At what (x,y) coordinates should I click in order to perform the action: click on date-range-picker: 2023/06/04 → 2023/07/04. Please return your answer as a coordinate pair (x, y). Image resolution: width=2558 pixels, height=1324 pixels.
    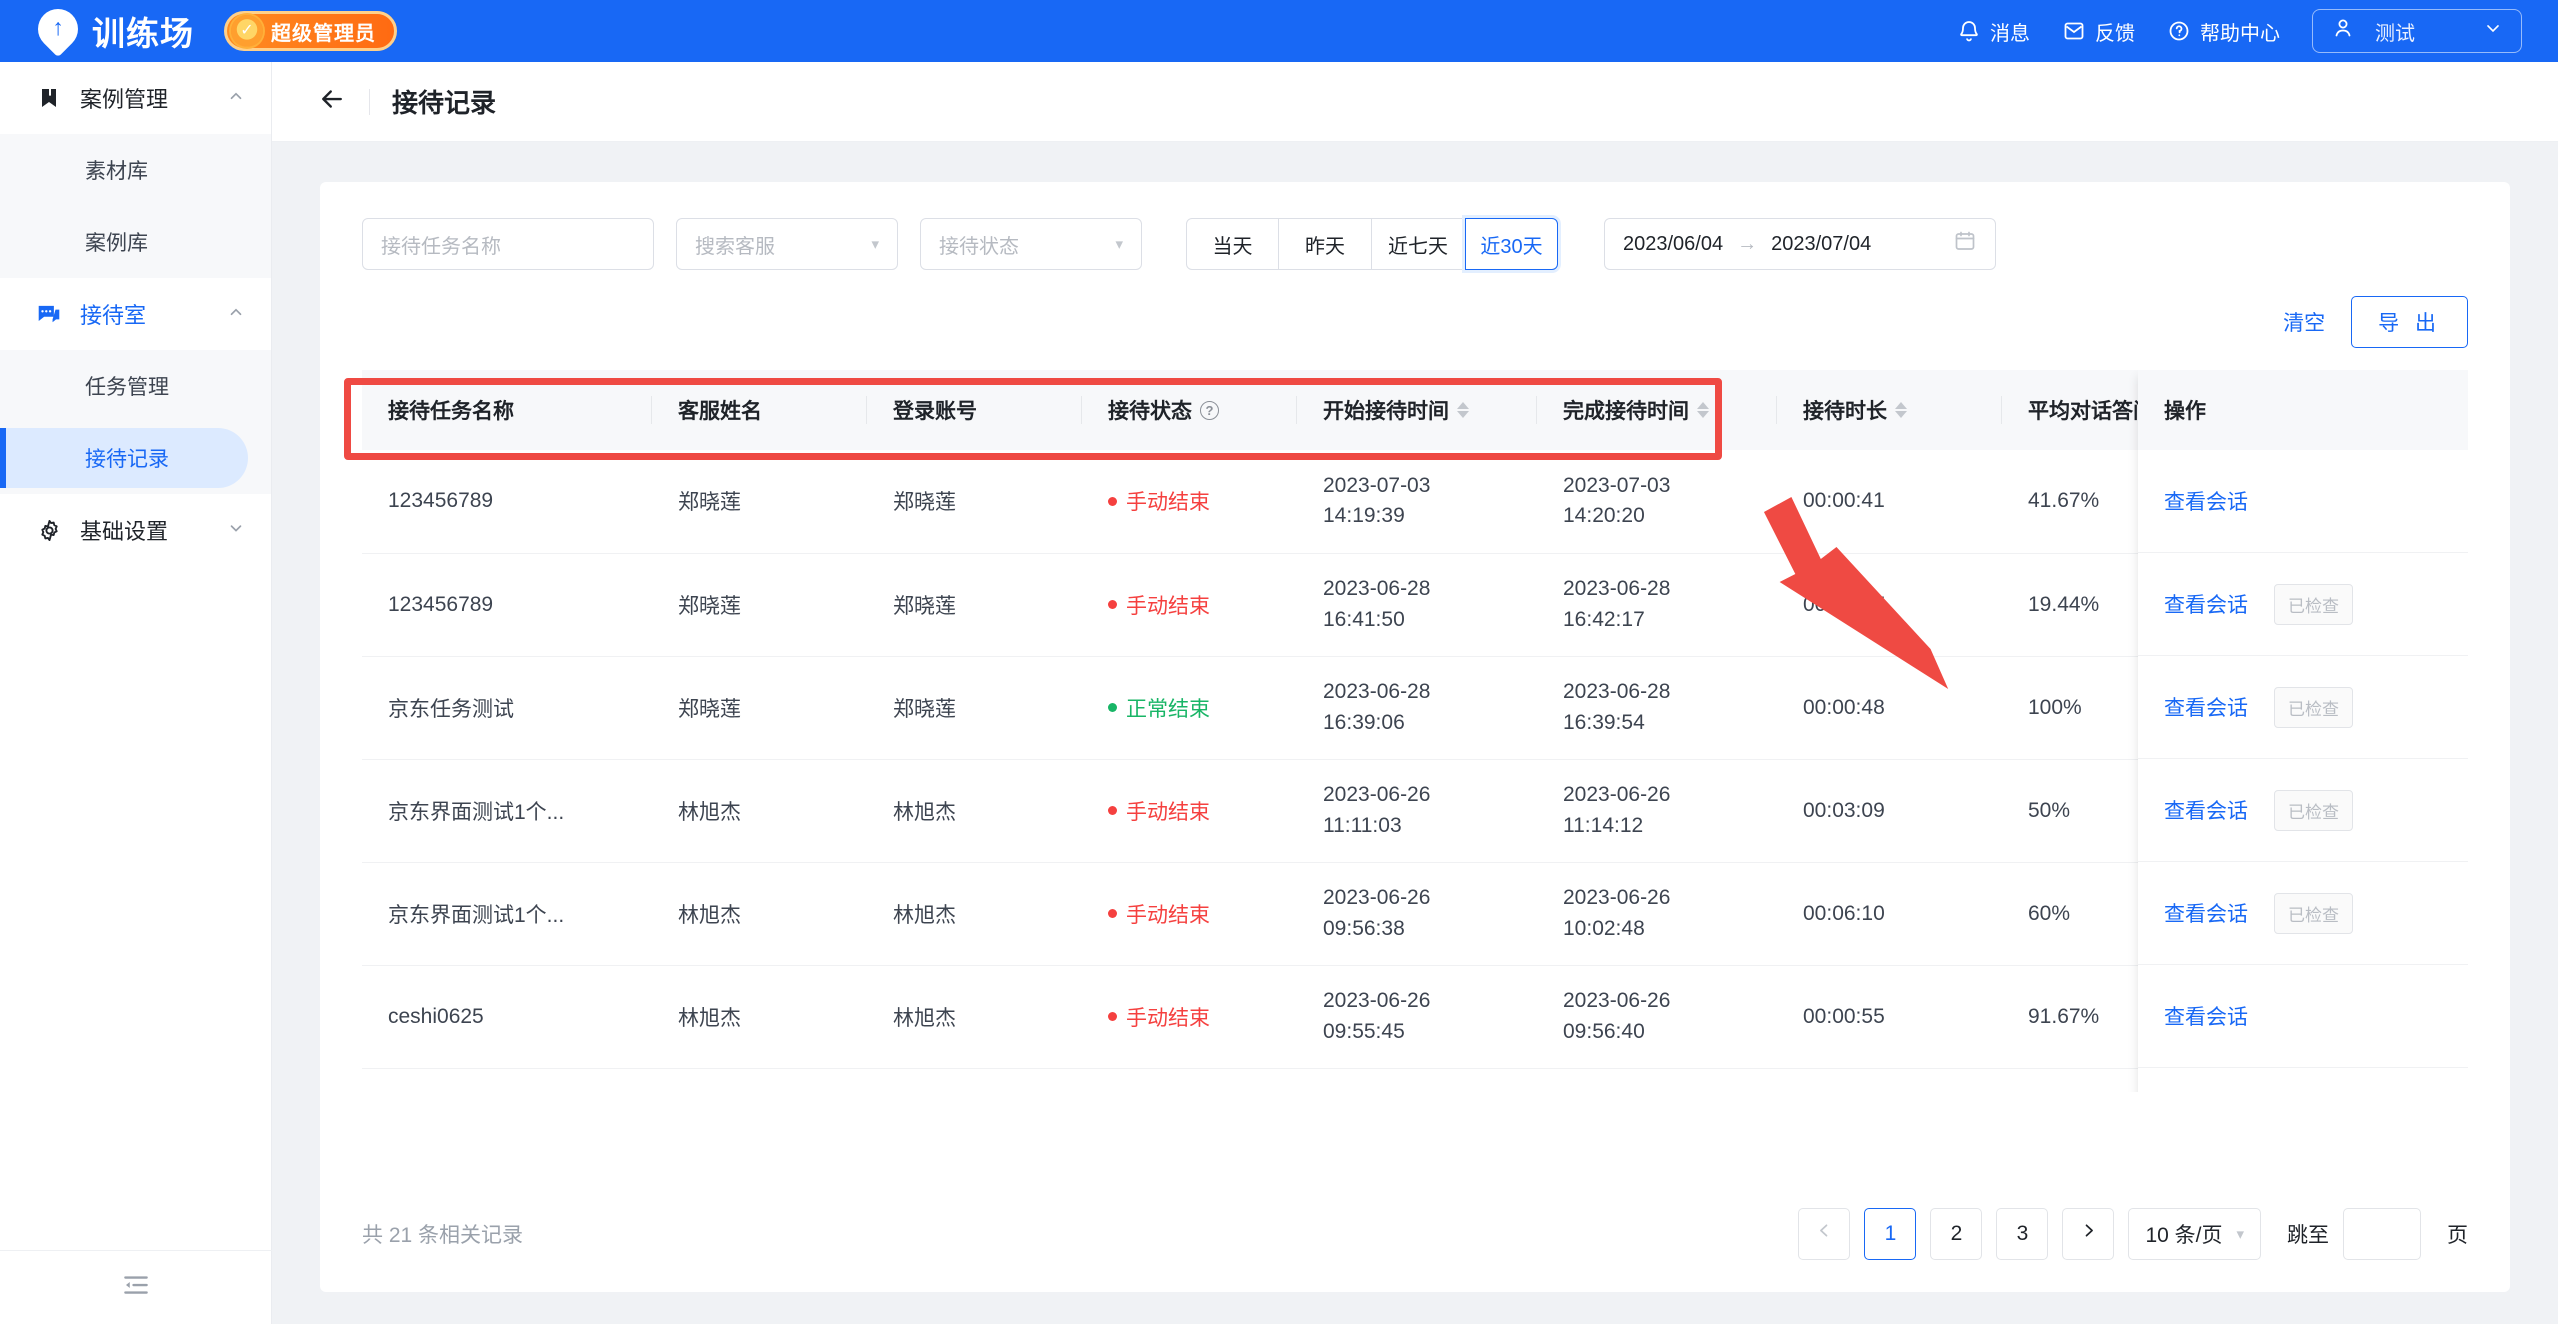
    Looking at the image, I should click on (1800, 244).